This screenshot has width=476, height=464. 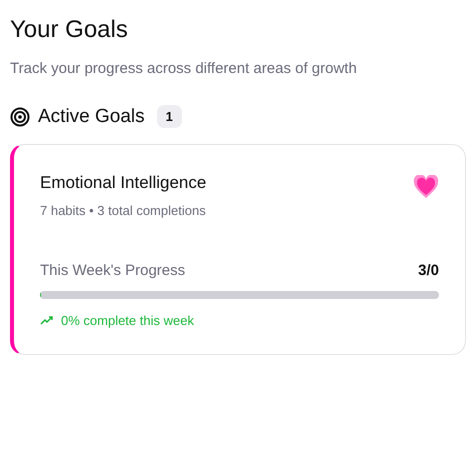 What do you see at coordinates (426, 187) in the screenshot?
I see `heart-icon` at bounding box center [426, 187].